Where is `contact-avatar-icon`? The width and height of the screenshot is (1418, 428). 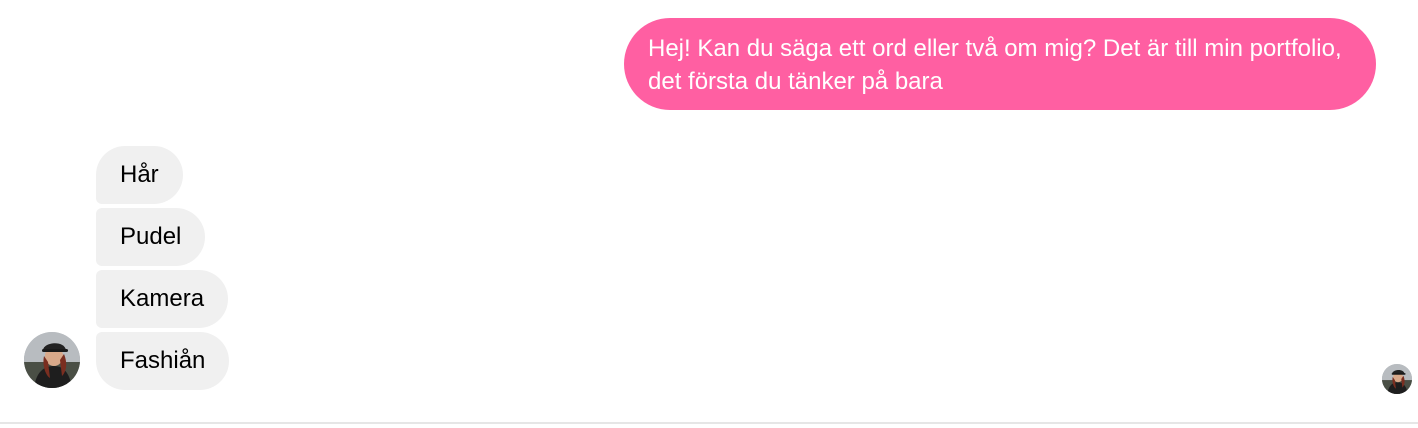 contact-avatar-icon is located at coordinates (52, 360).